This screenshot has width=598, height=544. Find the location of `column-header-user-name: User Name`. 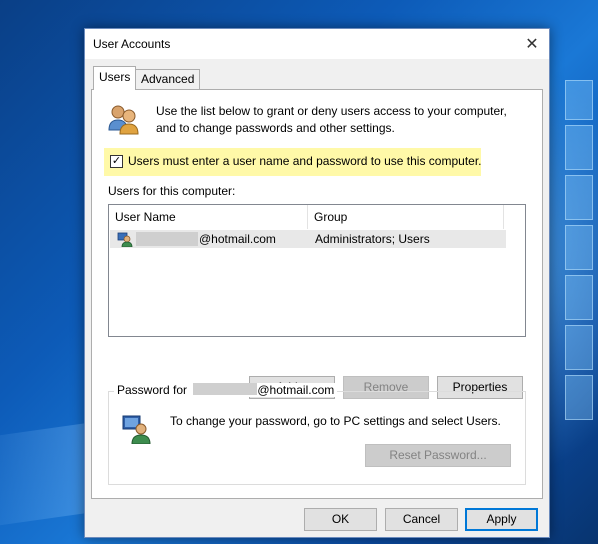

column-header-user-name: User Name is located at coordinates (208, 217).